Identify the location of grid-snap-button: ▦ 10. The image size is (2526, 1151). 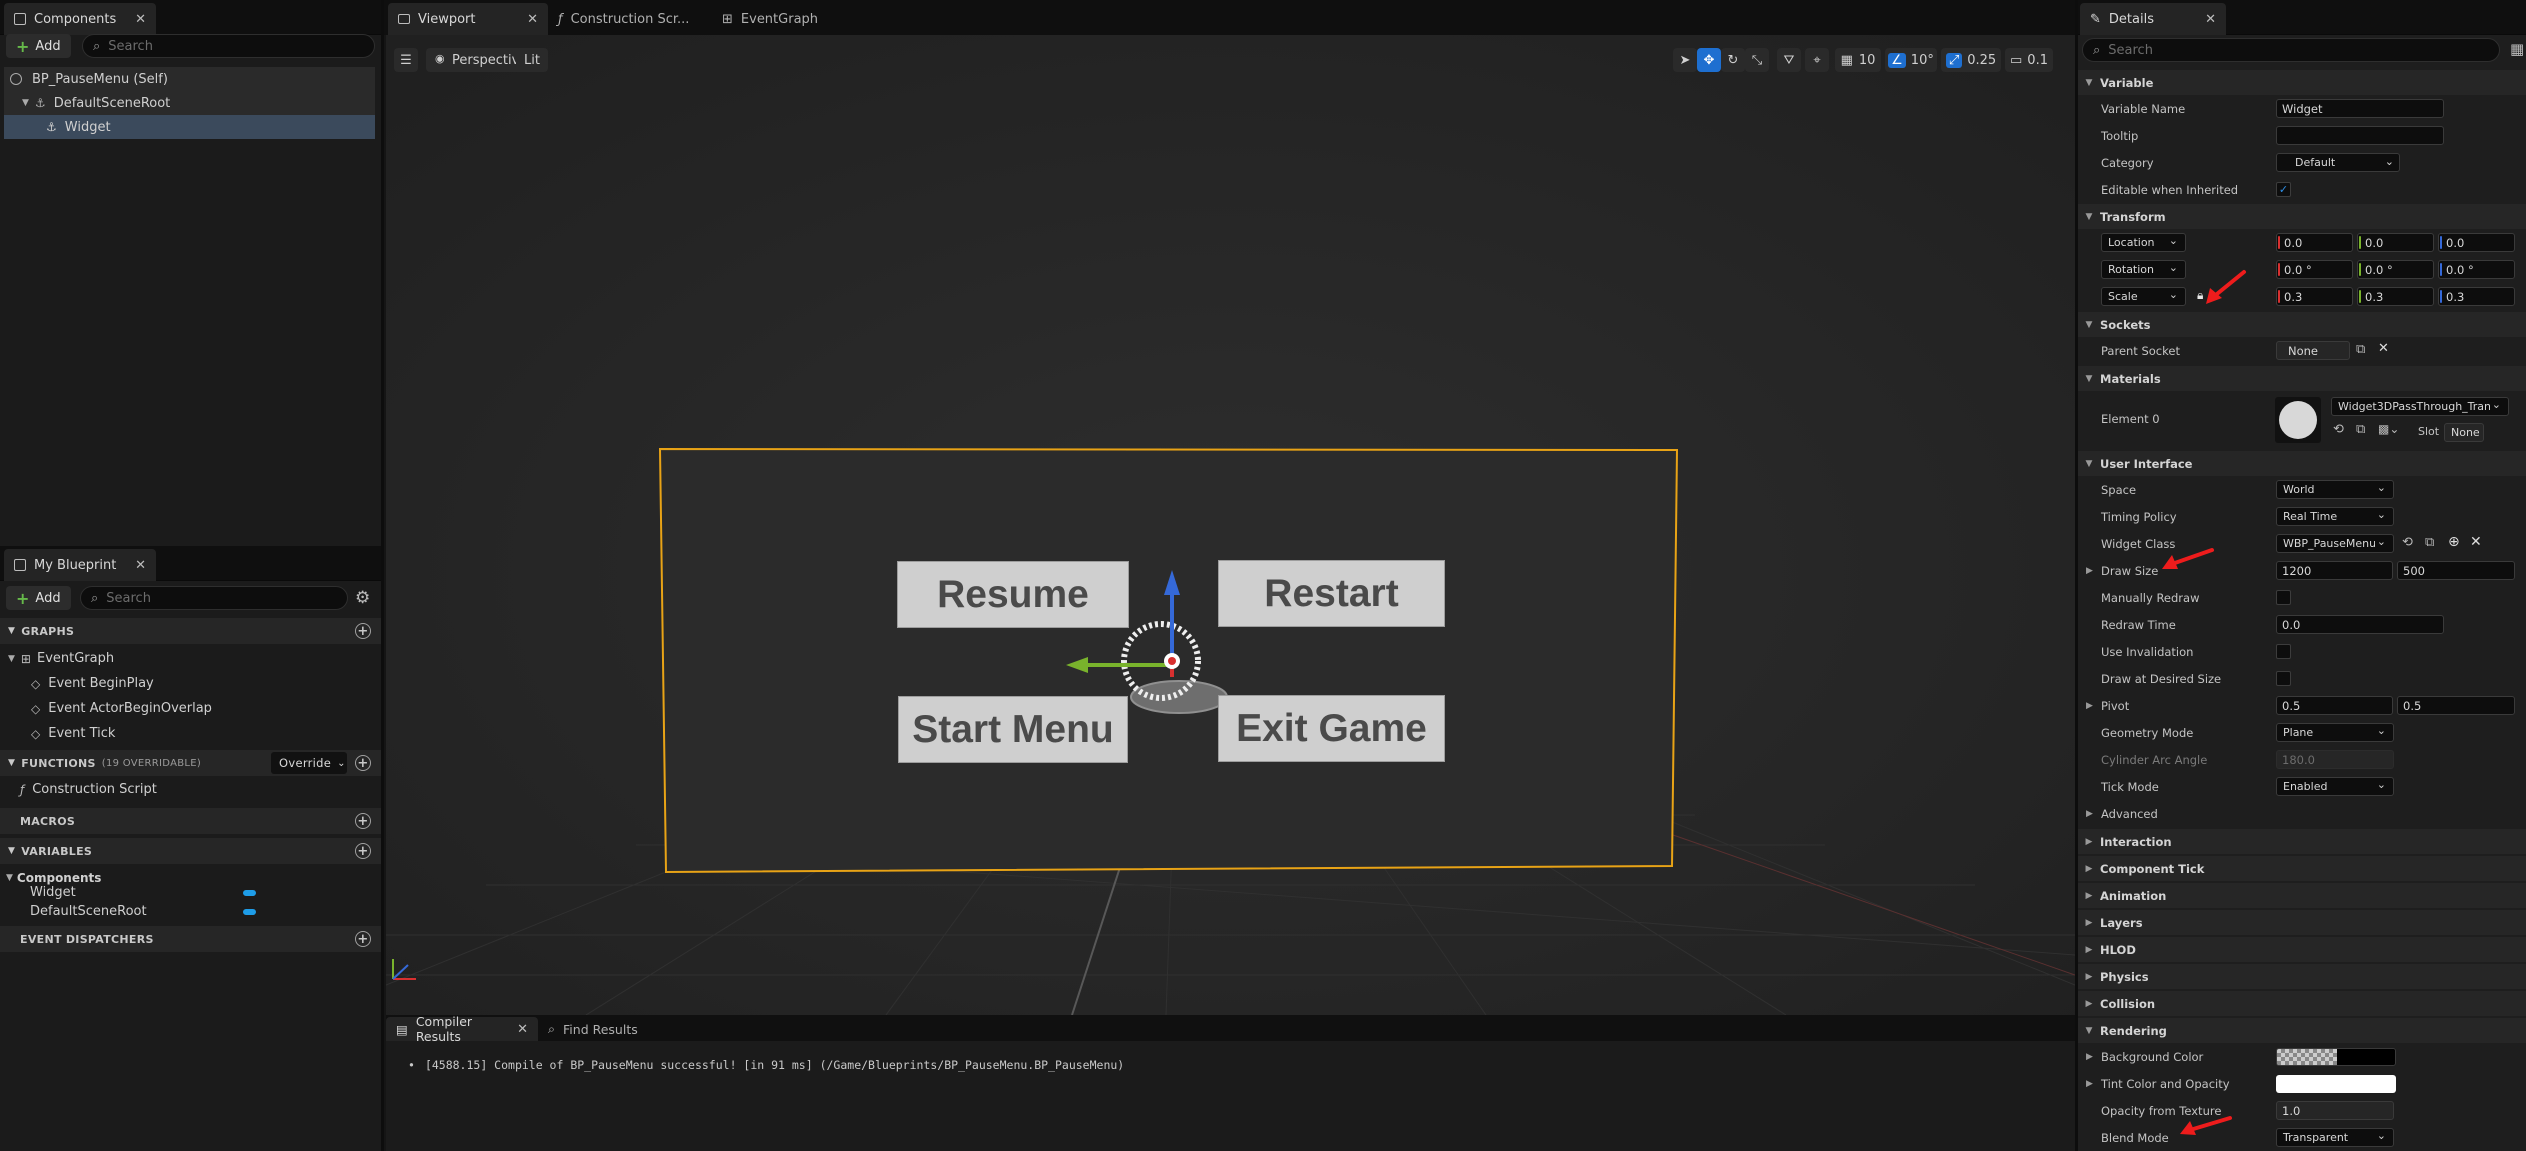
(1858, 60).